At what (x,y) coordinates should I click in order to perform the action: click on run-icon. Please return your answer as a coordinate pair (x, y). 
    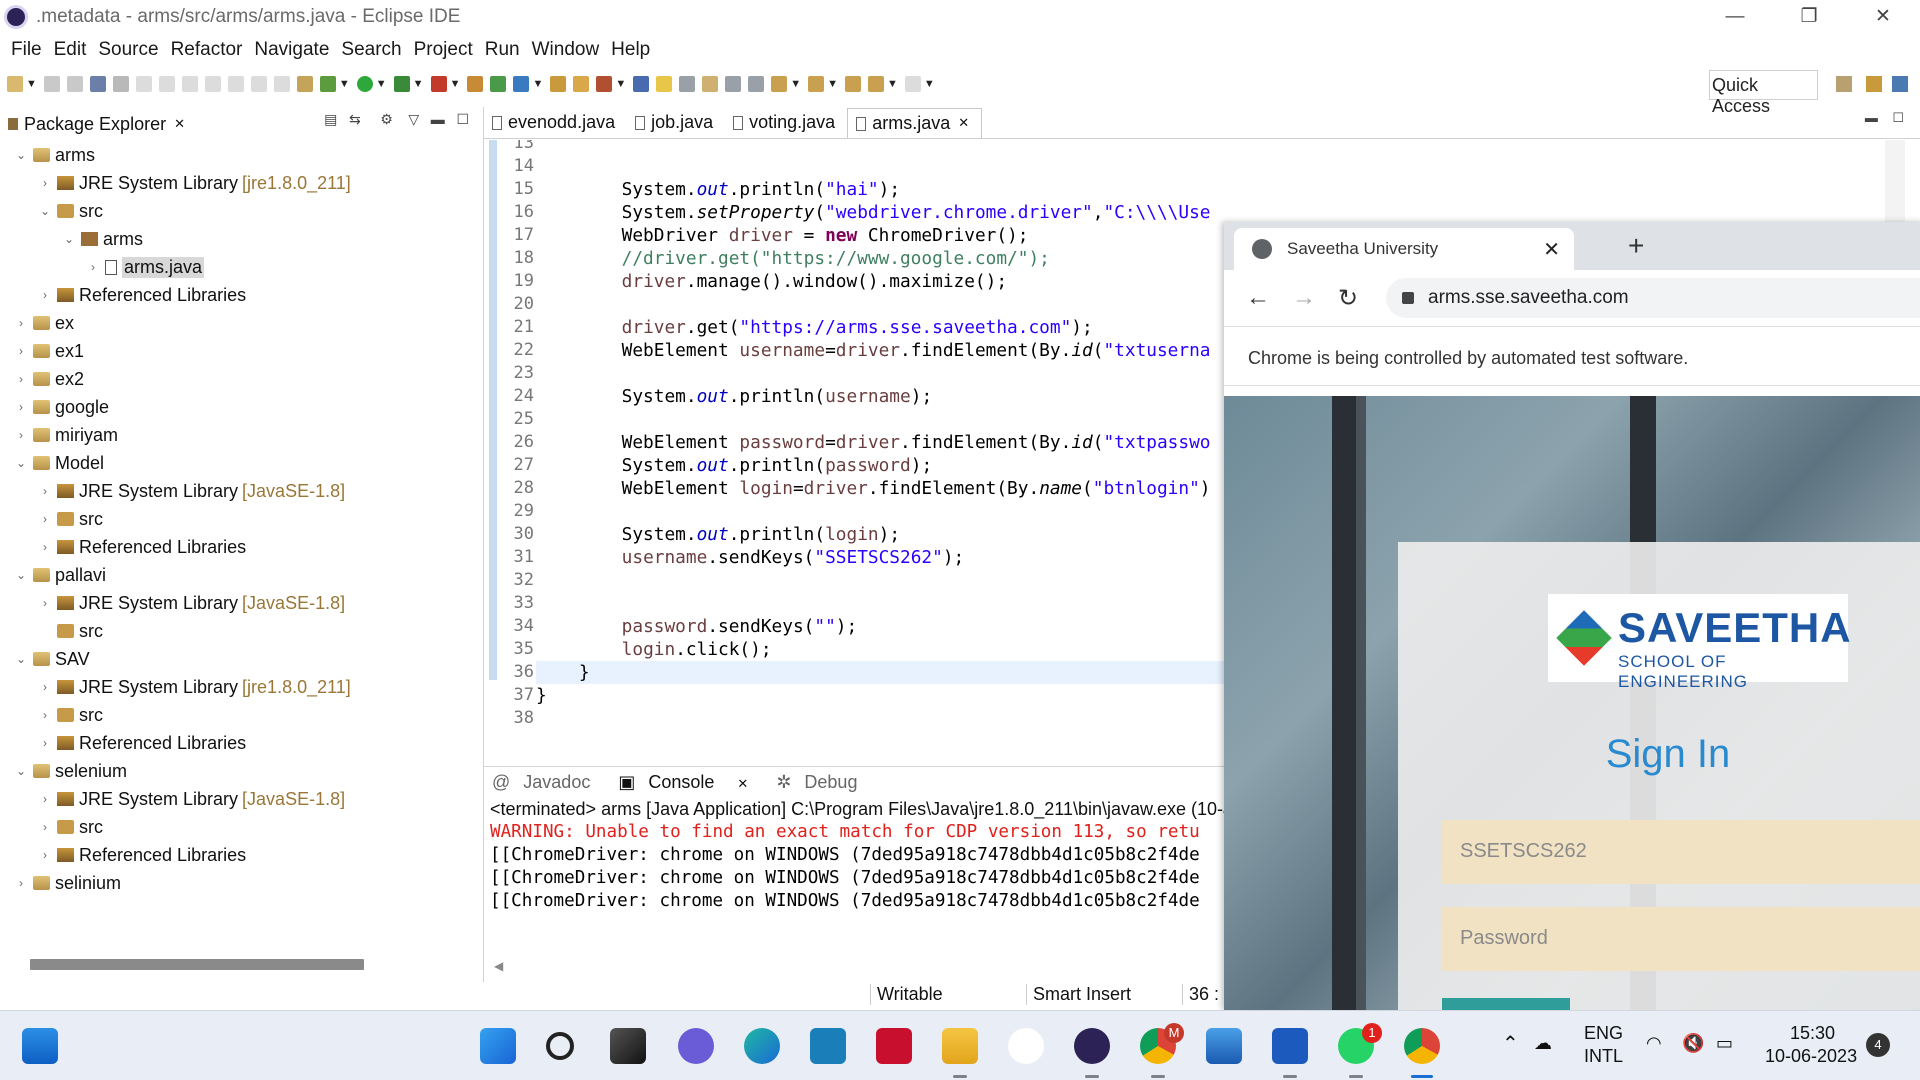
    Looking at the image, I should click on (364, 84).